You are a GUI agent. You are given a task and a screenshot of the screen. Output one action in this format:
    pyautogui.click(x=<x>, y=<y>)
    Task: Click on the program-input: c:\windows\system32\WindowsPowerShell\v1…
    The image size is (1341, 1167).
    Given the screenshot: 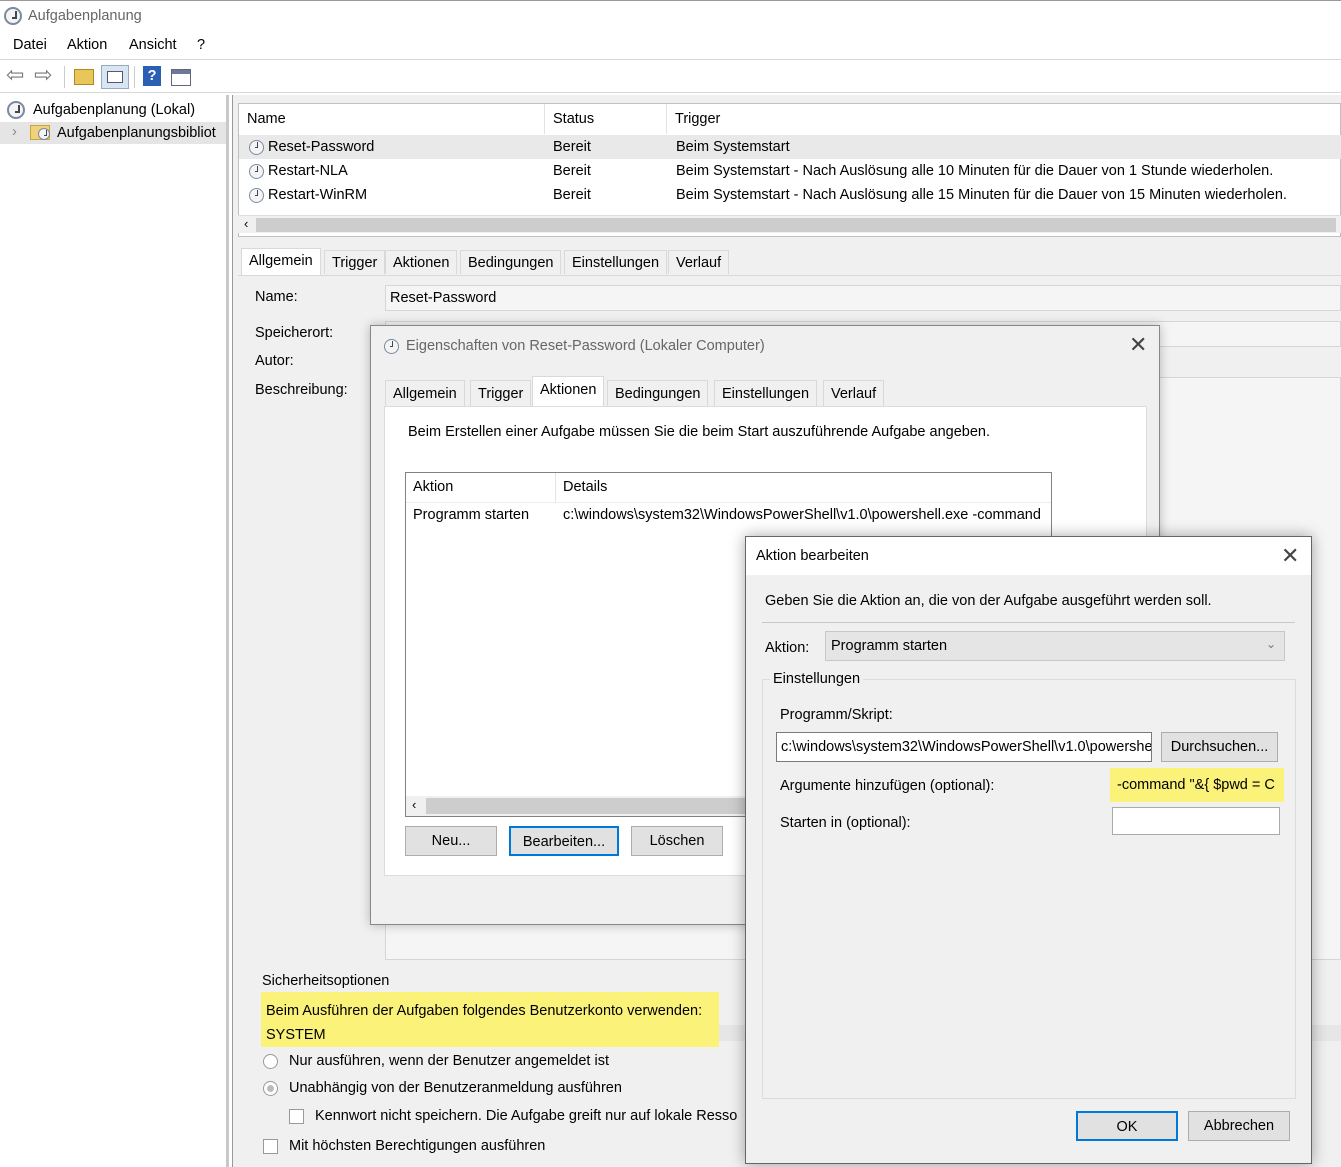 What is the action you would take?
    pyautogui.click(x=964, y=747)
    